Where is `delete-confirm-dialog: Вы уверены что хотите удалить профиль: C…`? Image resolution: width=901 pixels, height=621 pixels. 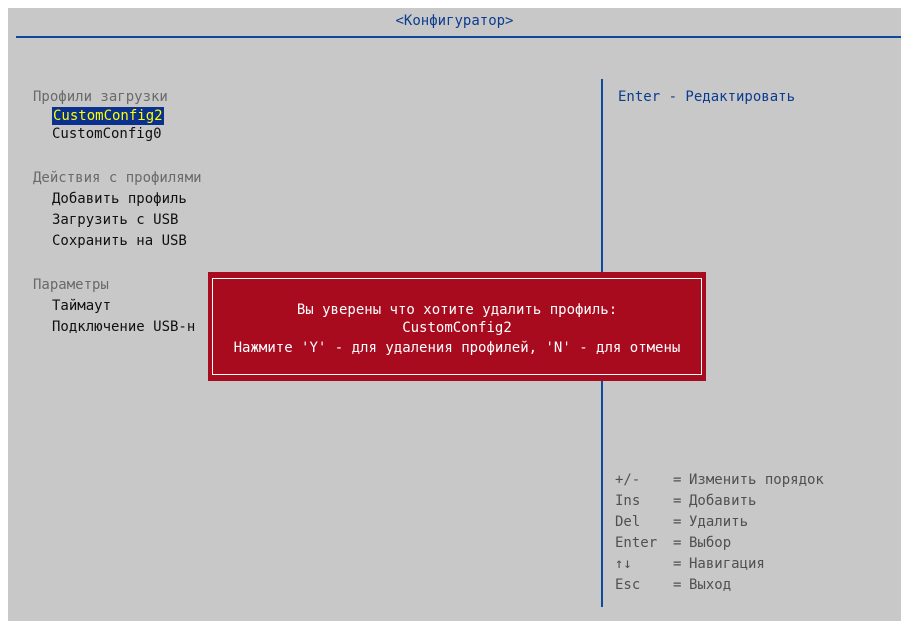
delete-confirm-dialog: Вы уверены что хотите удалить профиль: C… is located at coordinates (457, 326).